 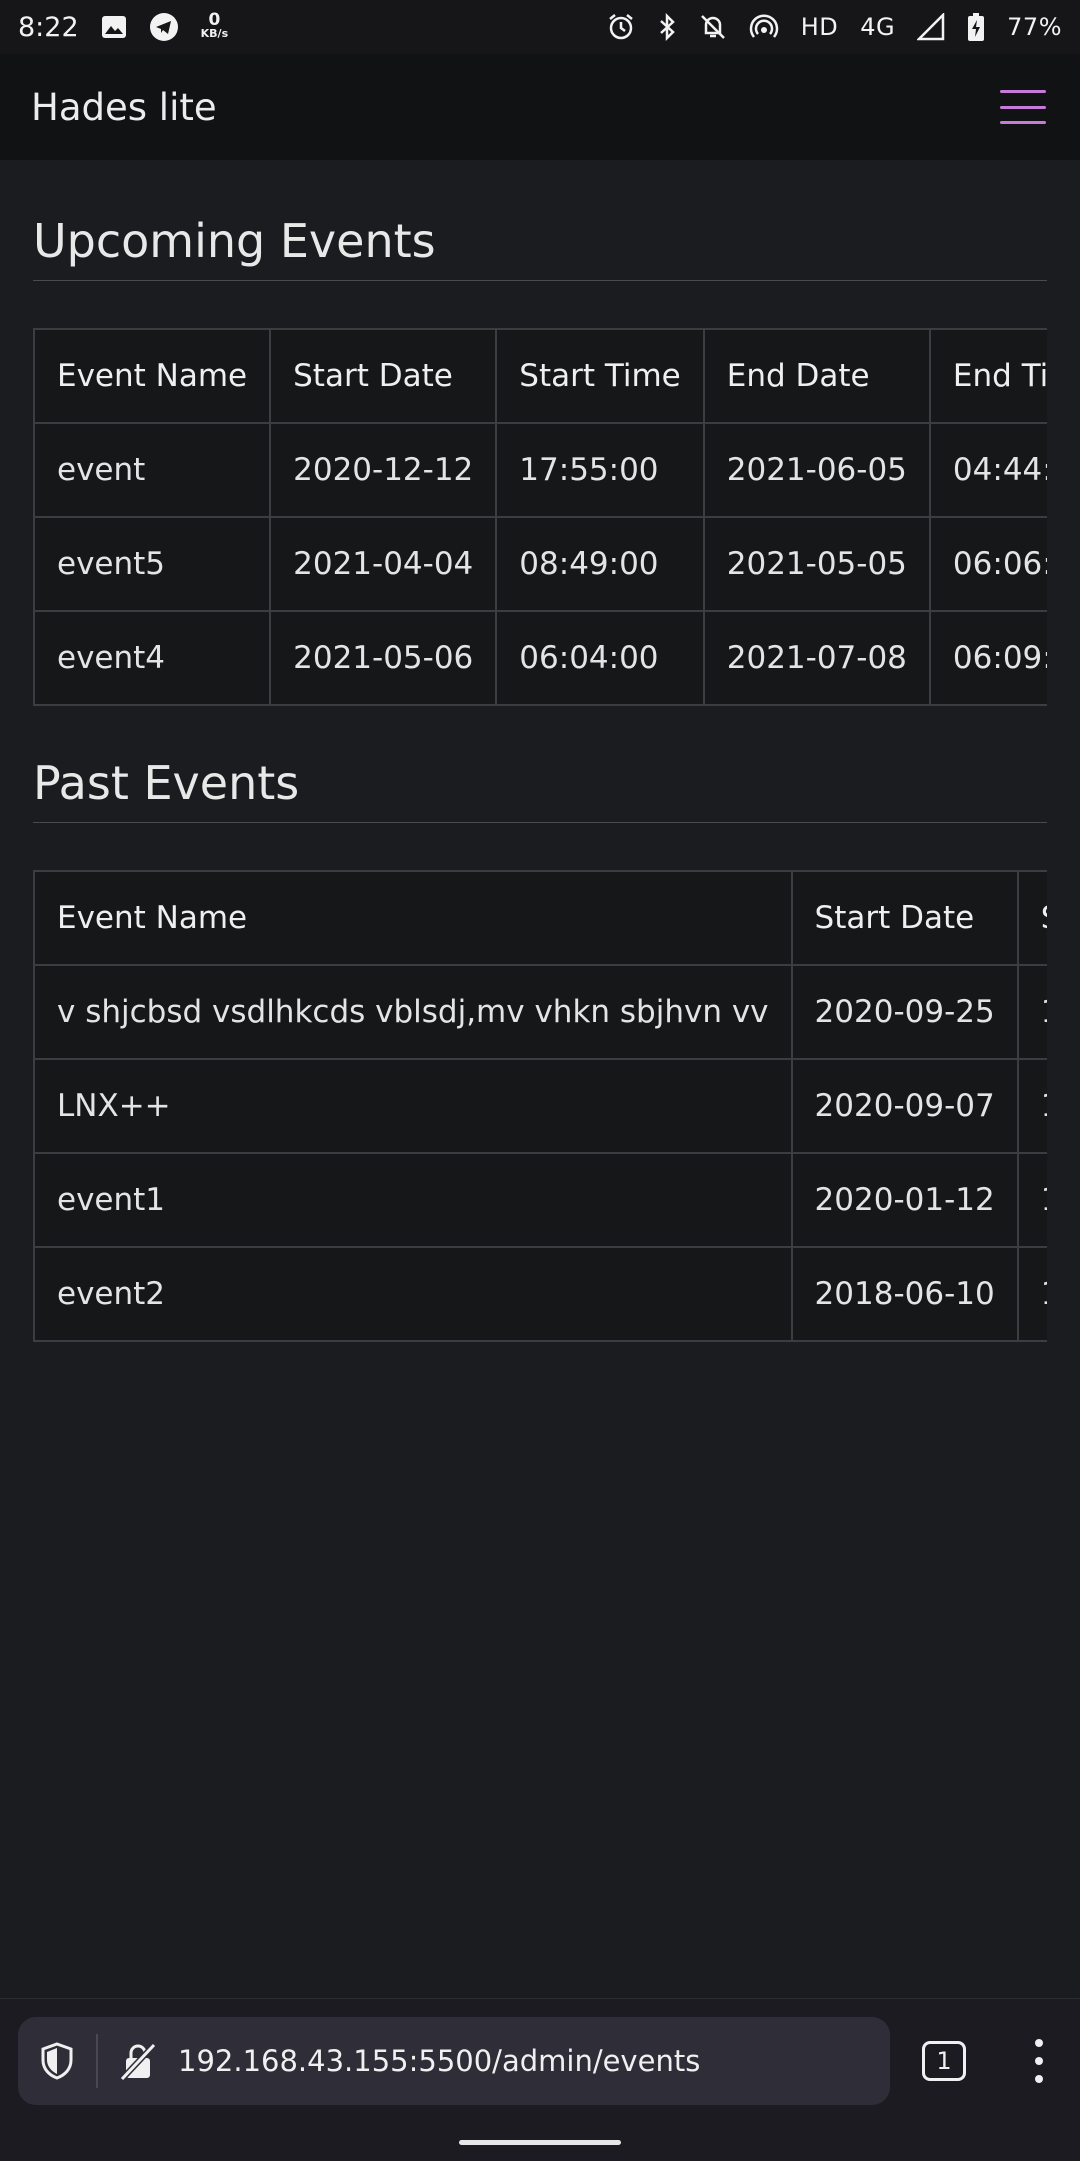 I want to click on tabs-icon: 1, so click(x=944, y=2061).